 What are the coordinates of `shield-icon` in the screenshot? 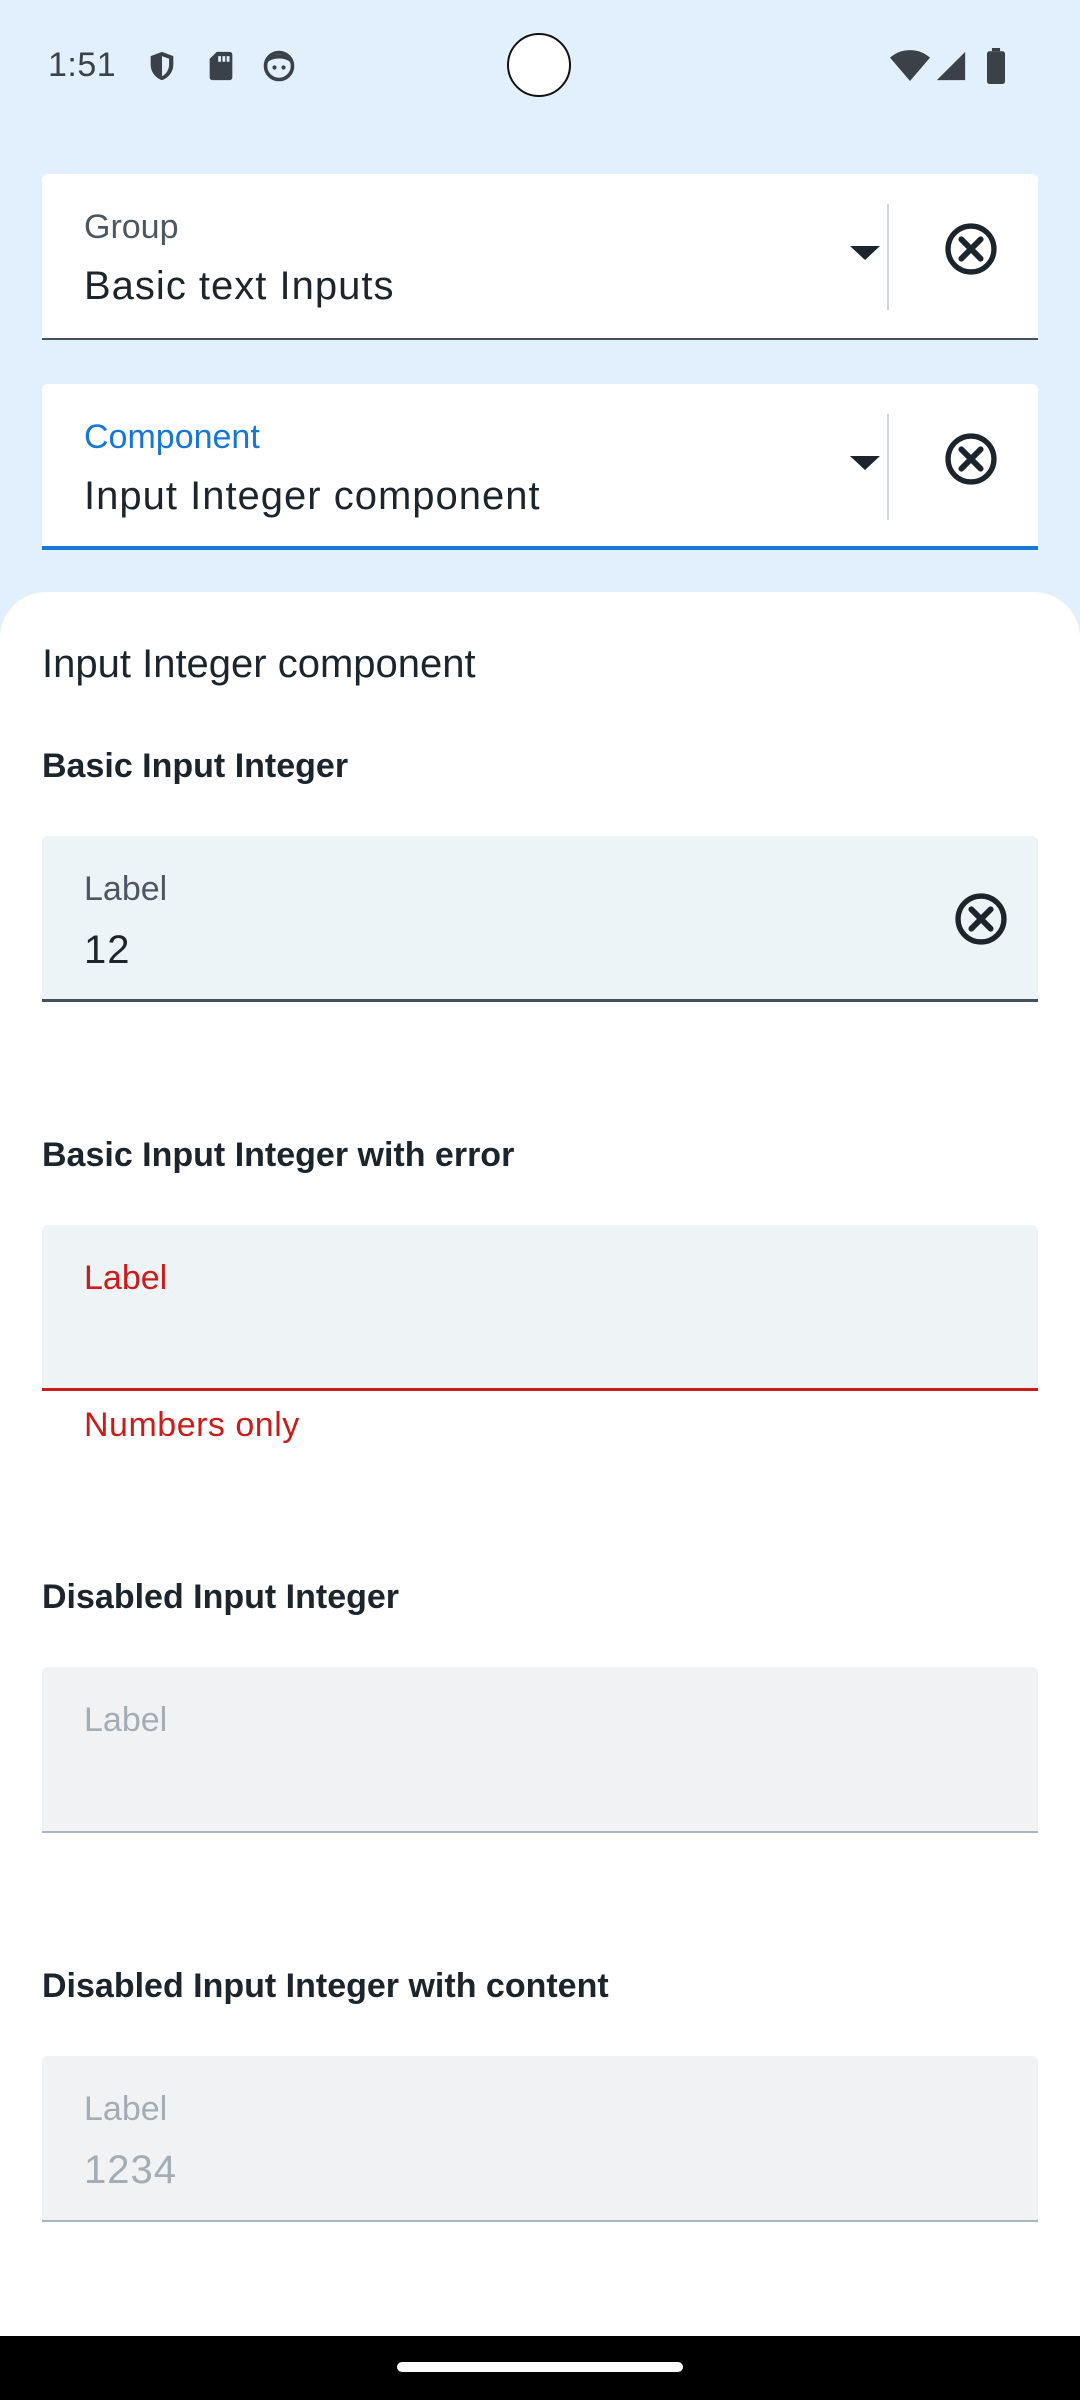 It's located at (162, 66).